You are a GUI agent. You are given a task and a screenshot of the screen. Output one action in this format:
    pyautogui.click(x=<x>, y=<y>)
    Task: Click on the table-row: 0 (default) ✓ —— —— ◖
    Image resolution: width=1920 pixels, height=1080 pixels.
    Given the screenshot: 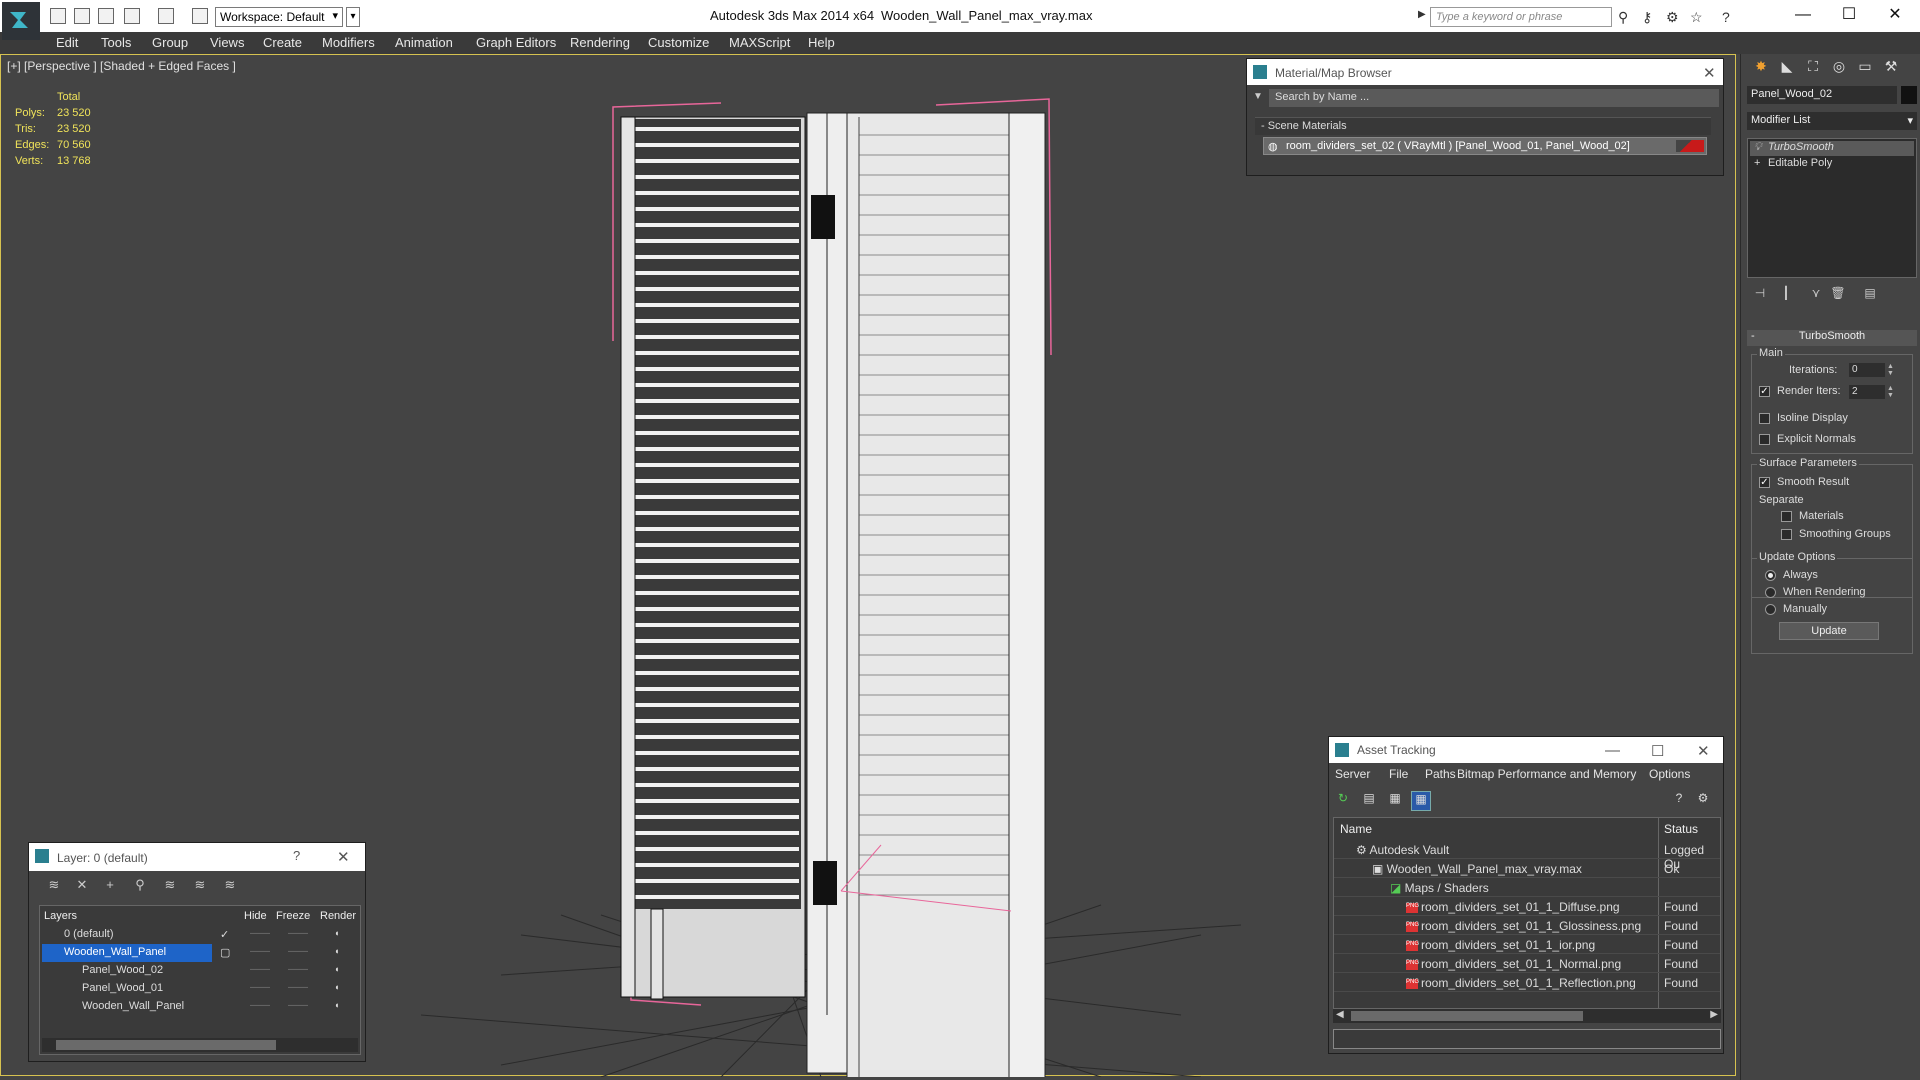 What is the action you would take?
    pyautogui.click(x=200, y=935)
    